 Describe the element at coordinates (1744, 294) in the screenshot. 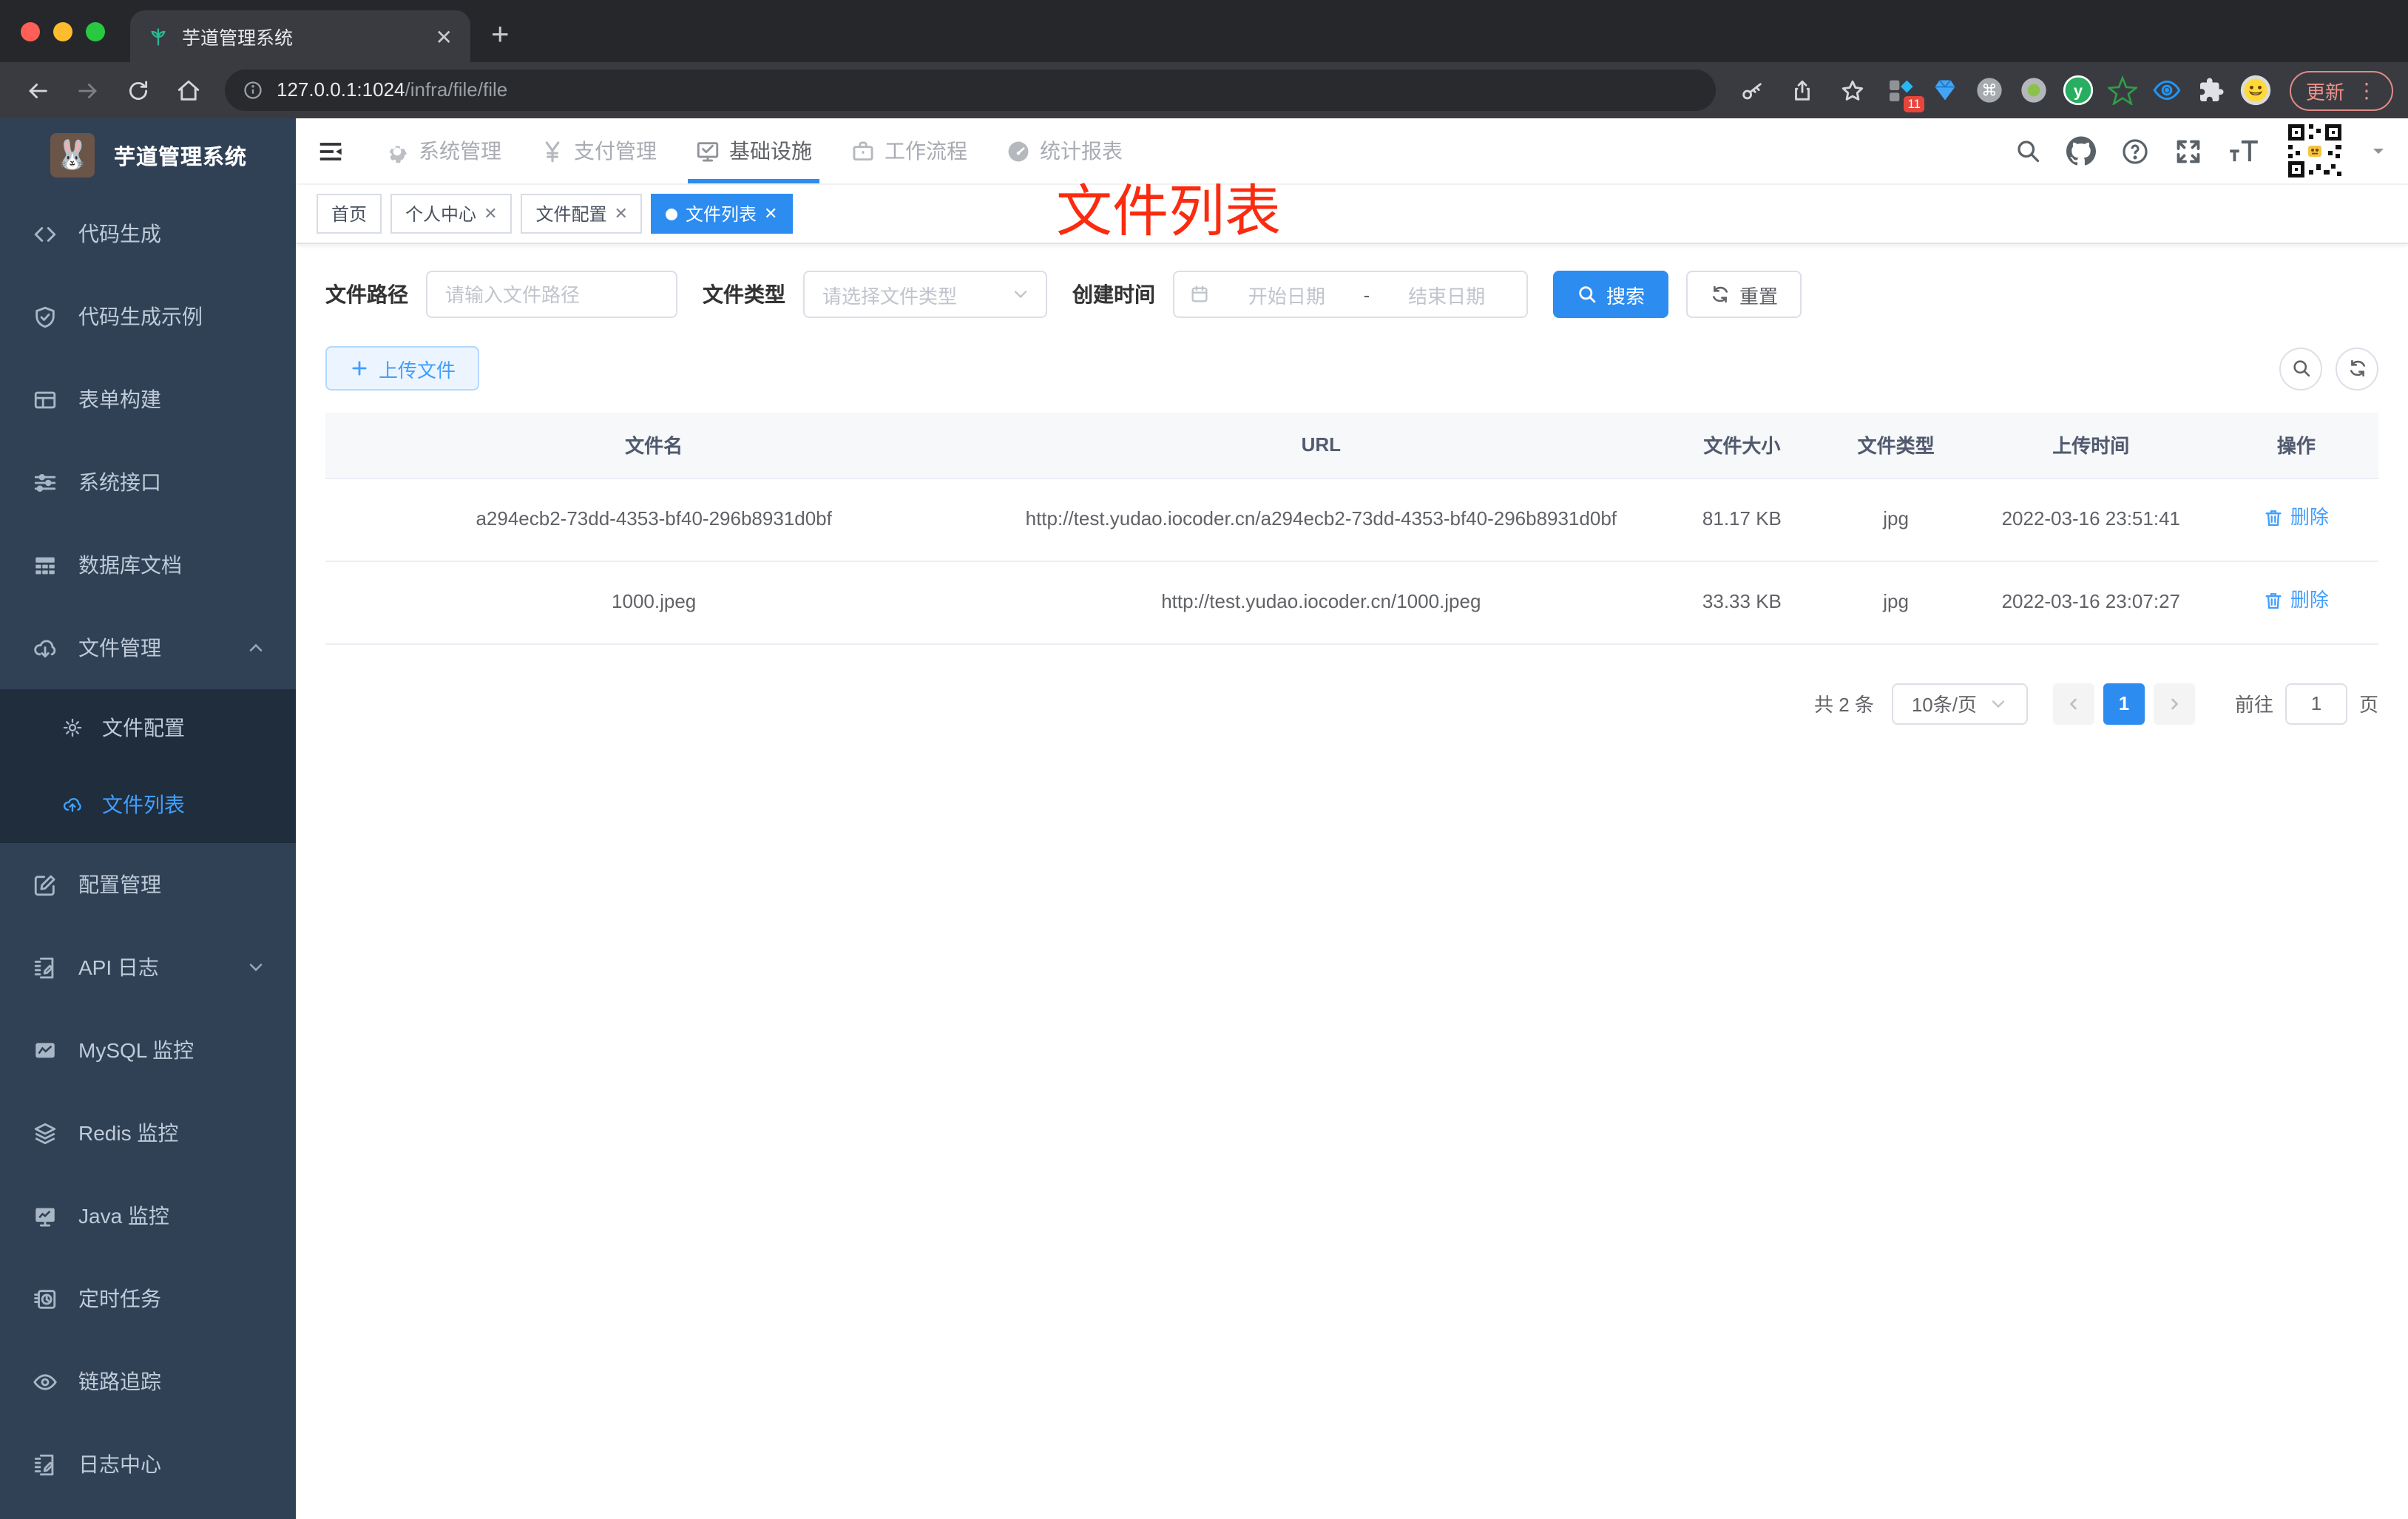

I see `reset-button: 重置` at that location.